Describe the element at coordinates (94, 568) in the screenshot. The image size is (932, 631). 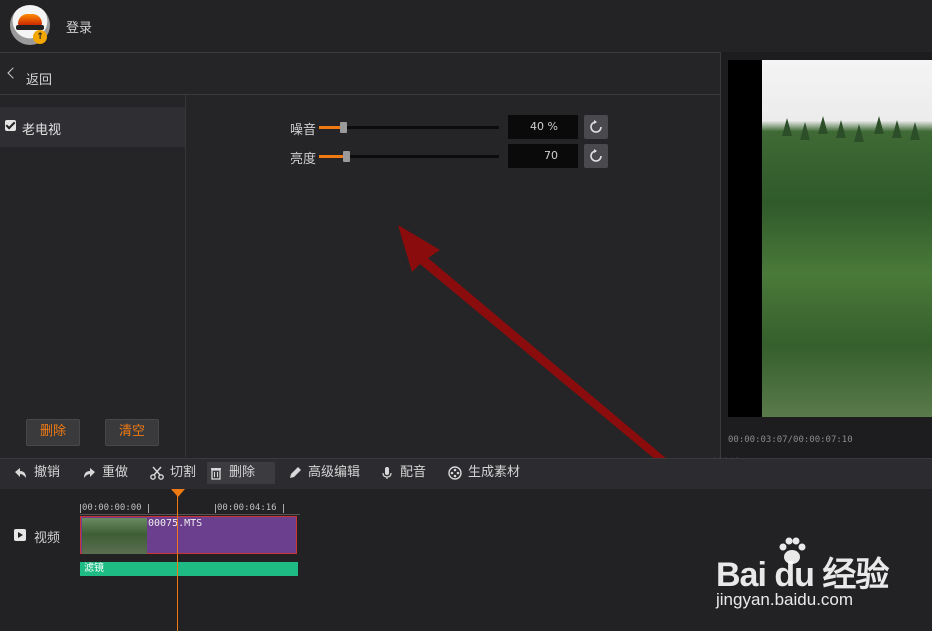
I see `filter-track-label: 滤镜` at that location.